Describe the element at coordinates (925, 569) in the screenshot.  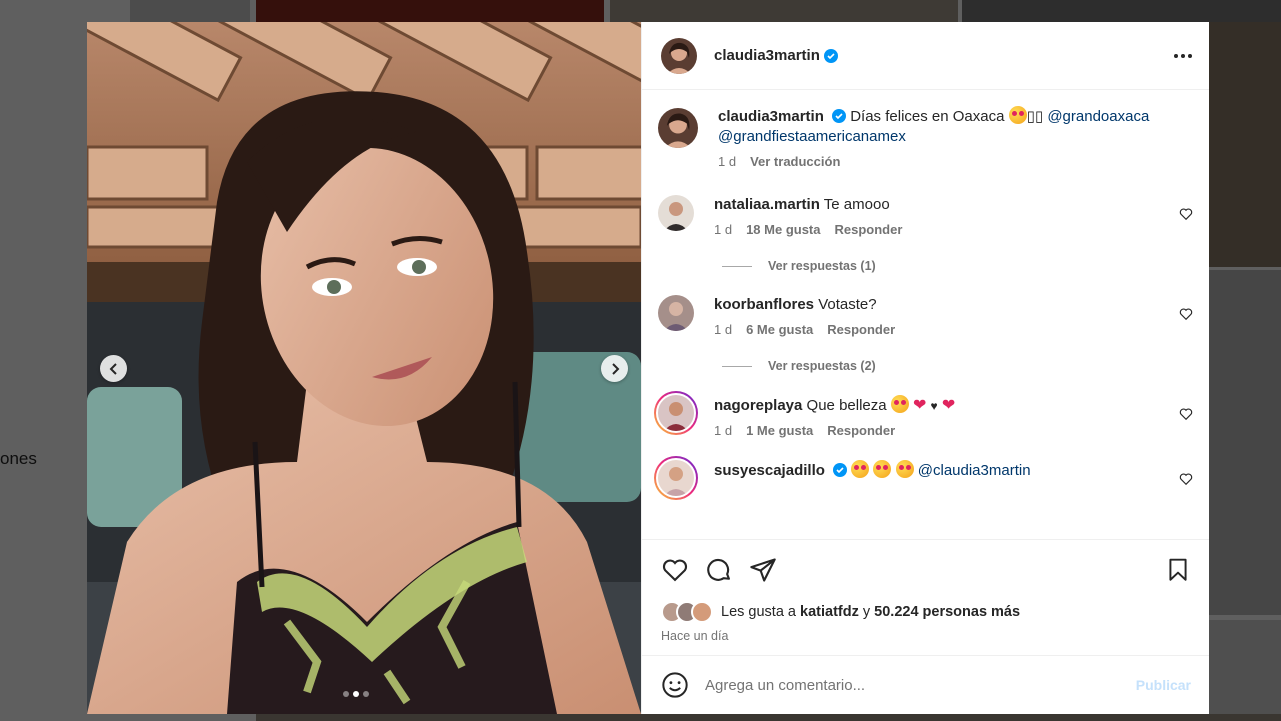
I see `post-actions` at that location.